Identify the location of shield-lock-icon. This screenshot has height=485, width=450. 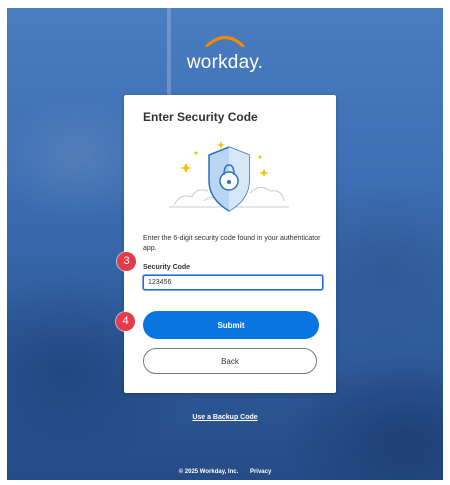
(229, 176).